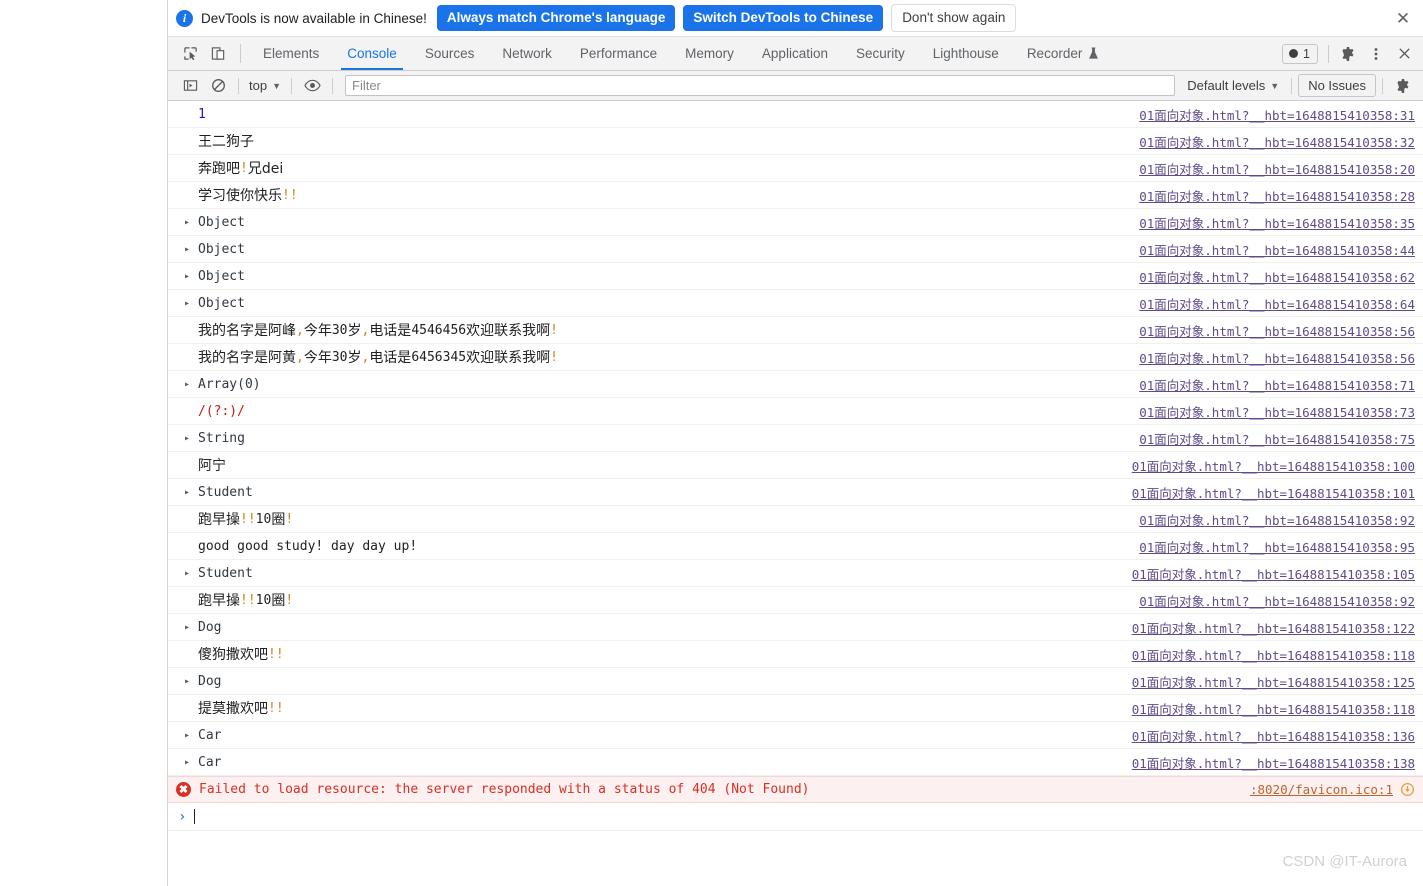 Image resolution: width=1423 pixels, height=886 pixels. I want to click on log-message: 我的名字是阿峰, 今年 30 岁, 电话是 4546456 欢迎联系我啊!, so click(378, 331).